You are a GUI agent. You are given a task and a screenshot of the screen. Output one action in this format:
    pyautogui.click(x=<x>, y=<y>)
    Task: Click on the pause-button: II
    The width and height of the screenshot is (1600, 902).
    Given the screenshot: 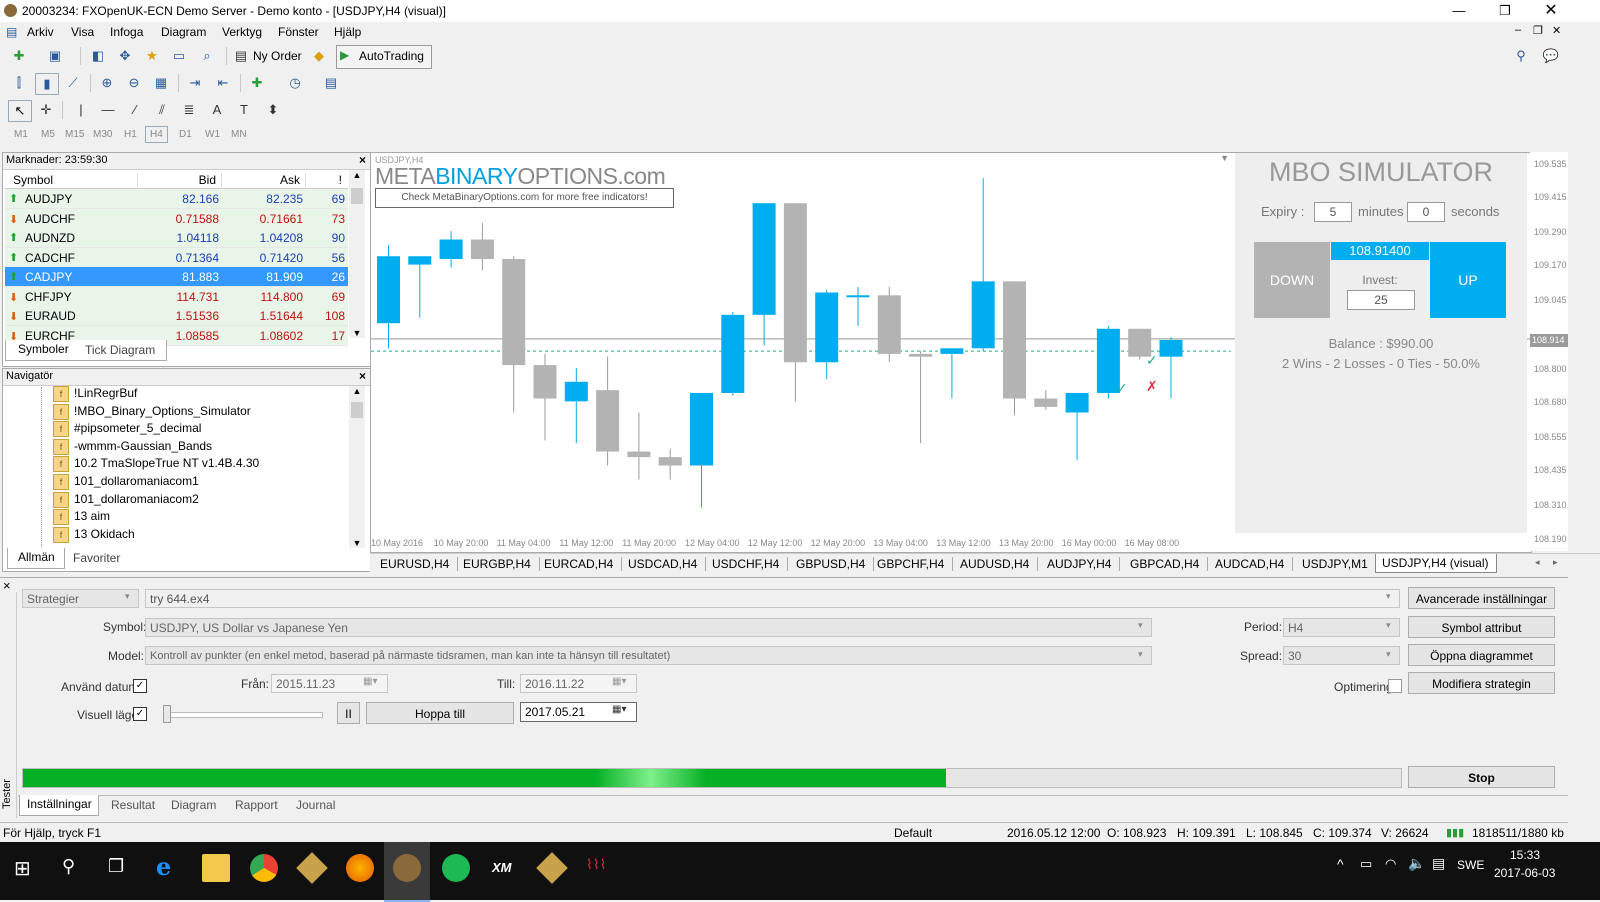 What is the action you would take?
    pyautogui.click(x=348, y=713)
    